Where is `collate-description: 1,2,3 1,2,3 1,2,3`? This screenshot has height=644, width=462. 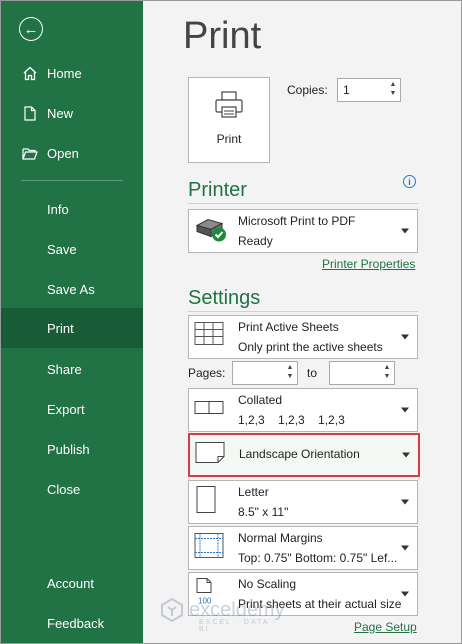 collate-description: 1,2,3 1,2,3 1,2,3 is located at coordinates (291, 420).